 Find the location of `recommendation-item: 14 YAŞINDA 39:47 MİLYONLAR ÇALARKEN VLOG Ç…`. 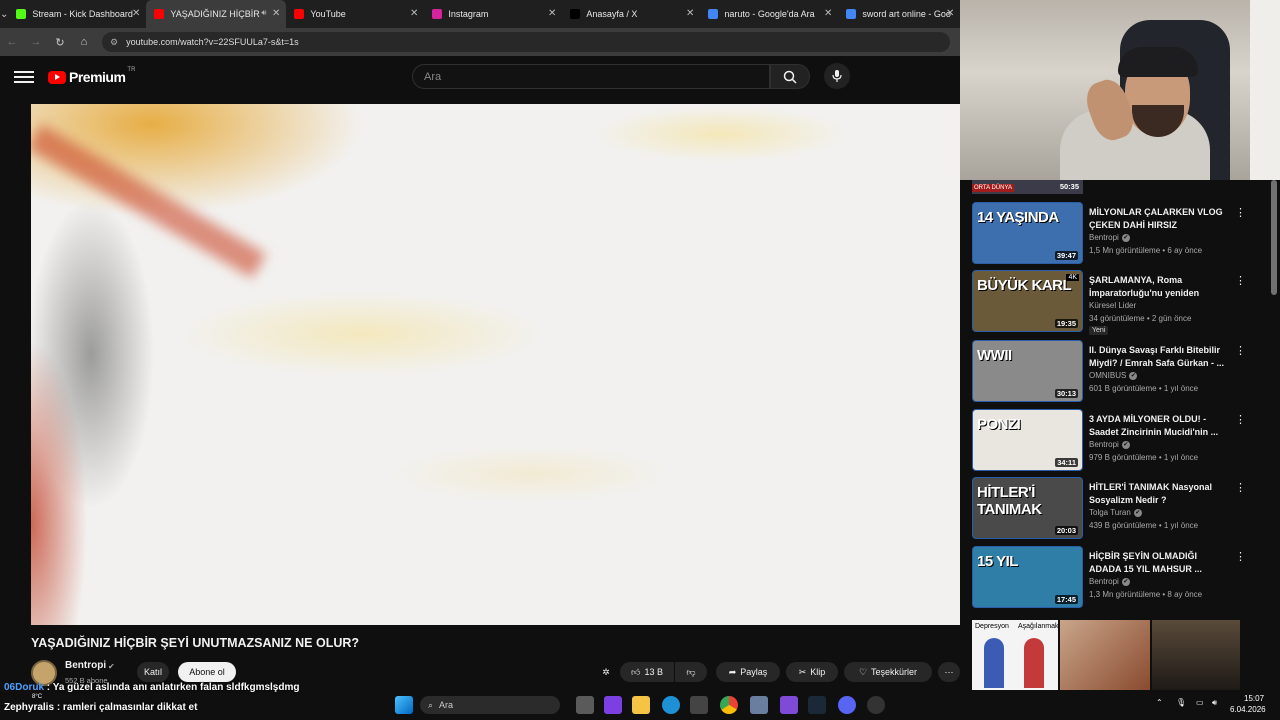

recommendation-item: 14 YAŞINDA 39:47 MİLYONLAR ÇALARKEN VLOG Ç… is located at coordinates (1112, 234).